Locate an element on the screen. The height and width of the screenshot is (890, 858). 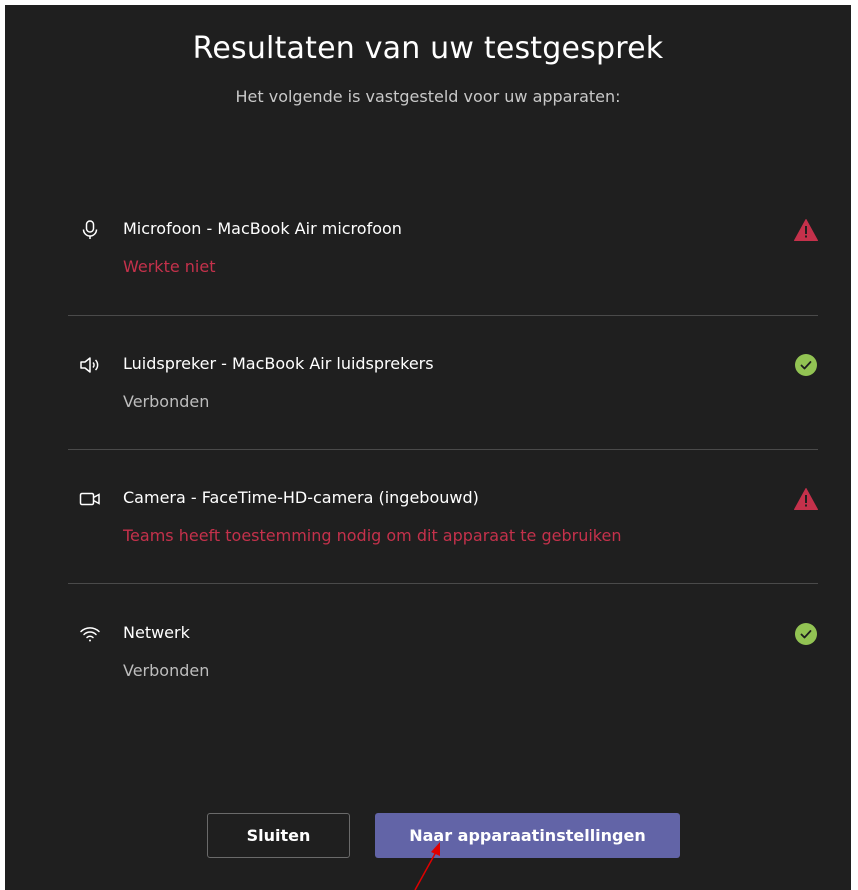
speaker-icon is located at coordinates (90, 365).